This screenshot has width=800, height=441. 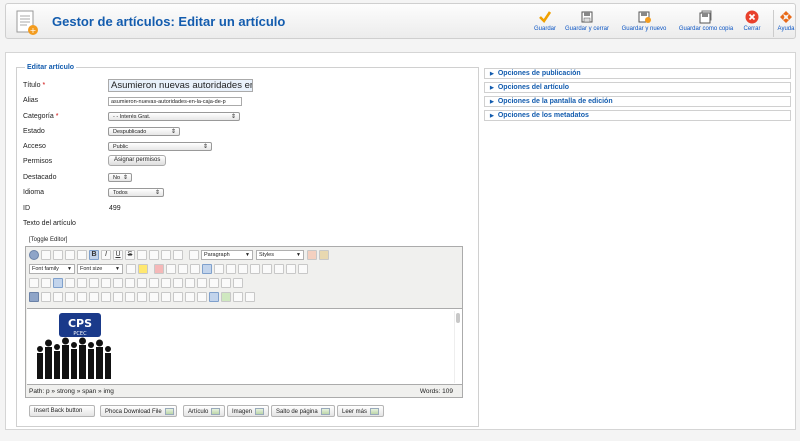 I want to click on row-props-icon, so click(x=142, y=283).